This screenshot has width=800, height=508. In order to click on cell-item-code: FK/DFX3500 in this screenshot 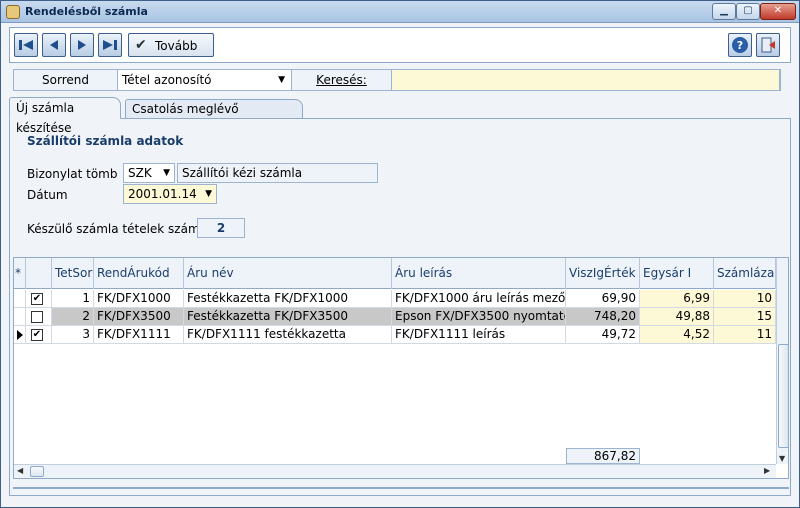, I will do `click(139, 316)`.